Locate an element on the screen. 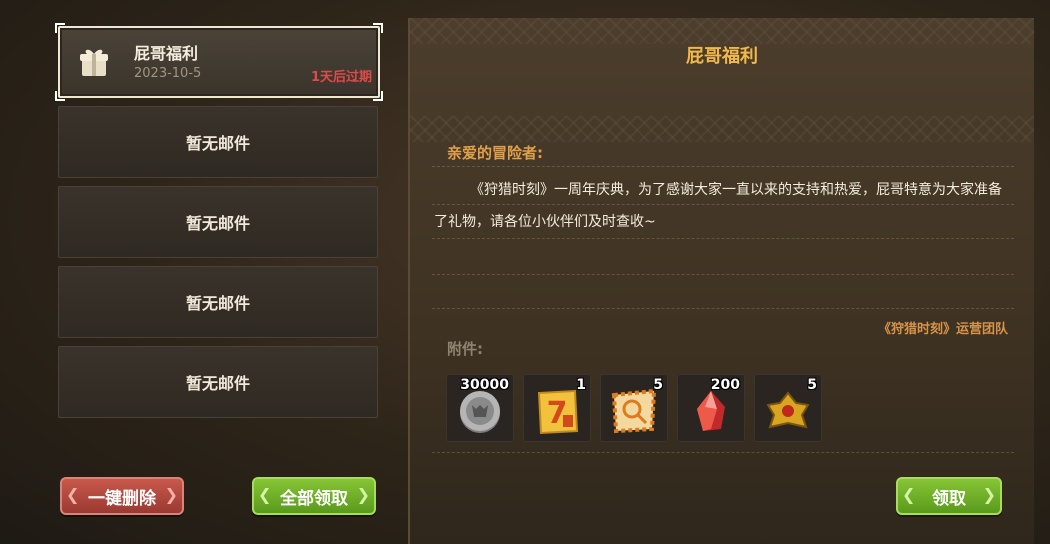 The width and height of the screenshot is (1050, 544). attachment-count: 30000 is located at coordinates (484, 385).